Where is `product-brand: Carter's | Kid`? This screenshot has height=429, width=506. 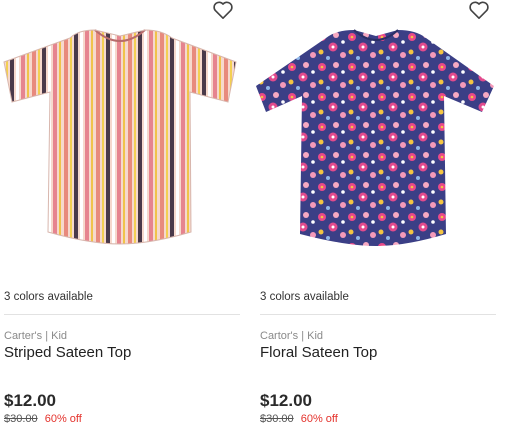
product-brand: Carter's | Kid is located at coordinates (36, 336).